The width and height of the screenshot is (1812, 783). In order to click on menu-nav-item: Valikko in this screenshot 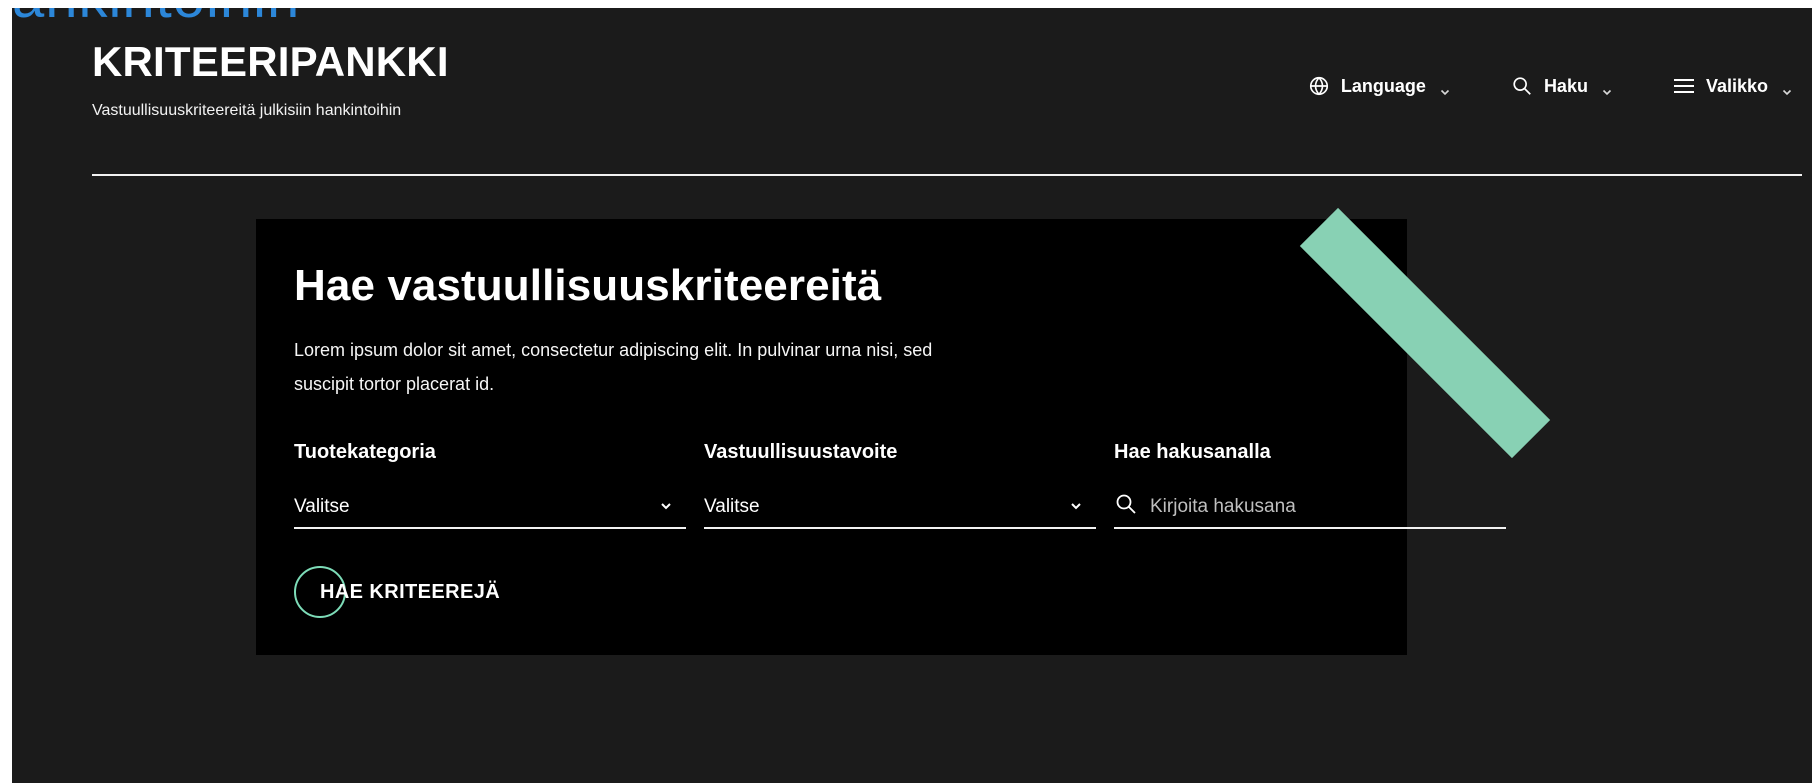, I will do `click(1732, 86)`.